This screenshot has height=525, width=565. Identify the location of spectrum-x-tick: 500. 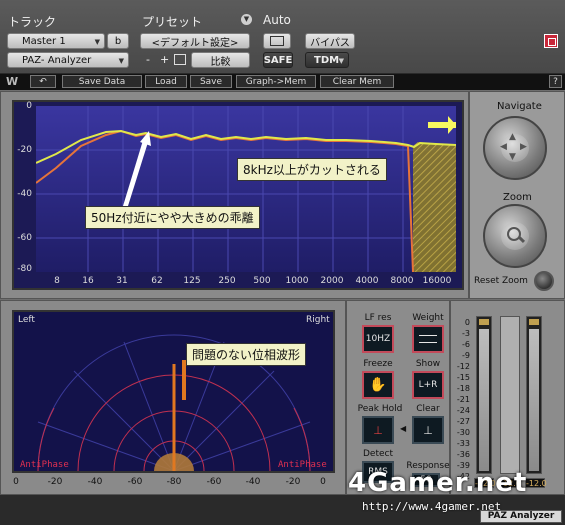
(262, 281).